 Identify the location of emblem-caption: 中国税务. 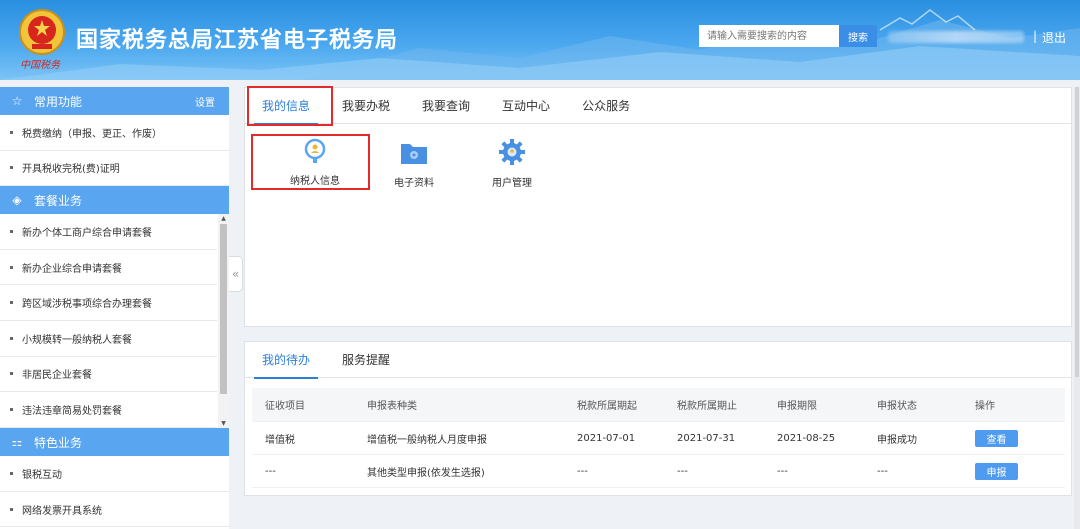
(40, 65).